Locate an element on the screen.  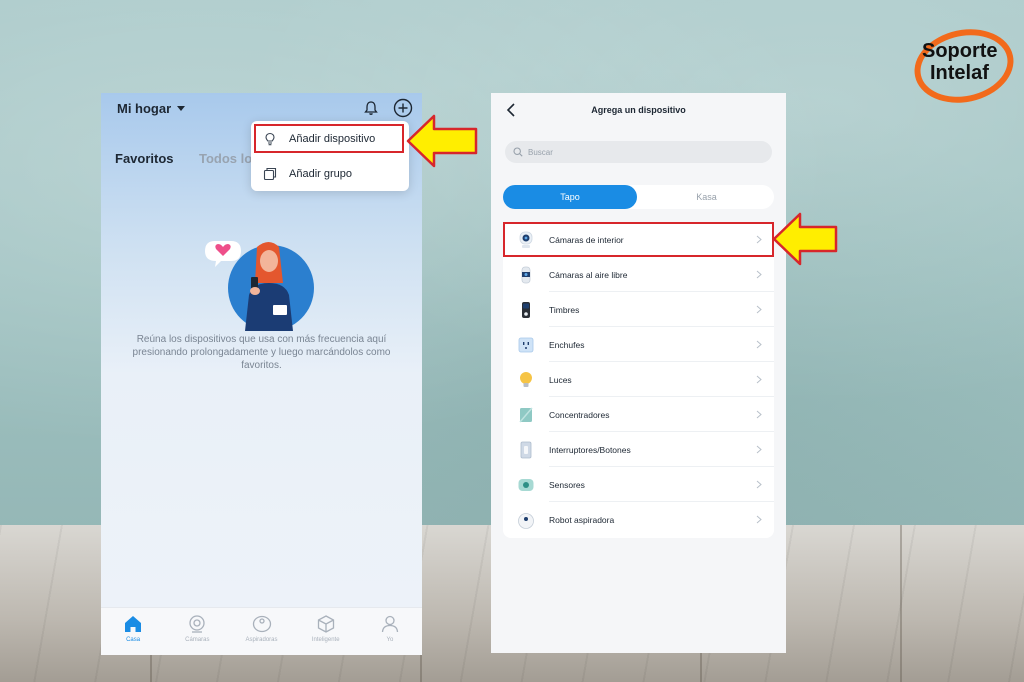
nav-label: Inteligente is located at coordinates (325, 640).